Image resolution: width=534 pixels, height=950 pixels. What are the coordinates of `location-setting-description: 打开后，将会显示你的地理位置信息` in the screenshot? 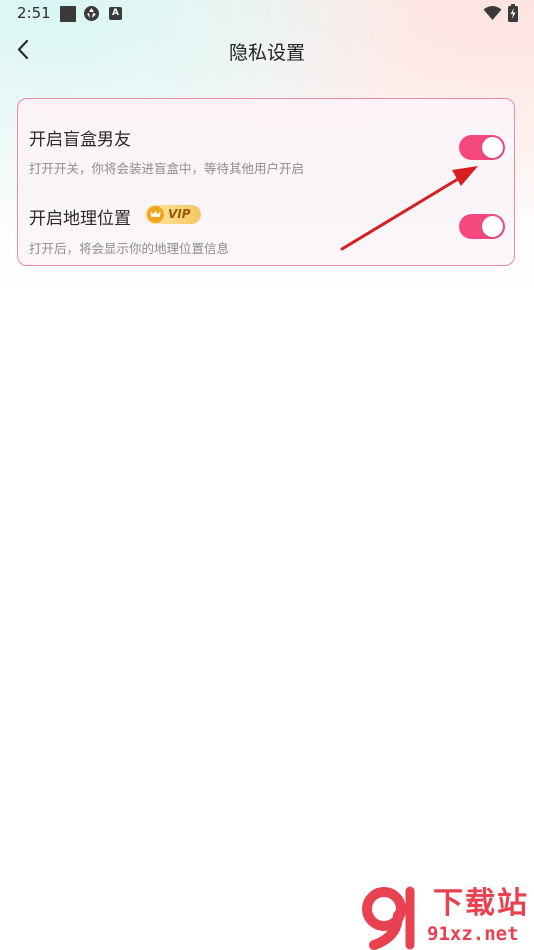 It's located at (129, 248).